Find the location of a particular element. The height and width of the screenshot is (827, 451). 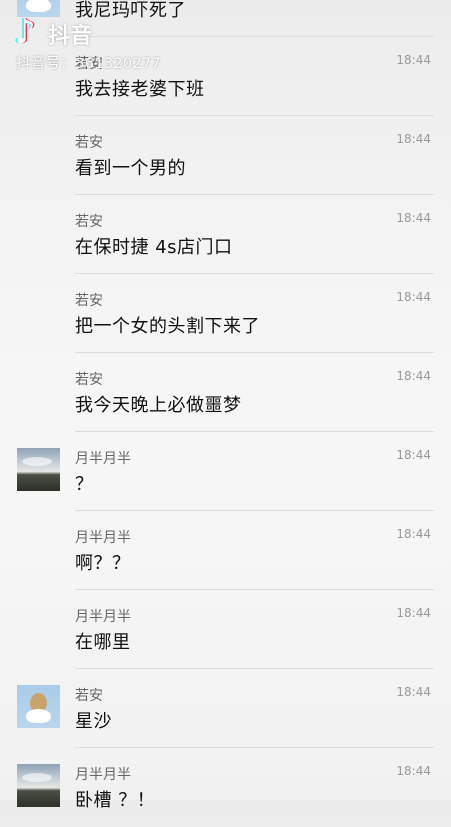

message-text: 看到一个男的 is located at coordinates (130, 168).